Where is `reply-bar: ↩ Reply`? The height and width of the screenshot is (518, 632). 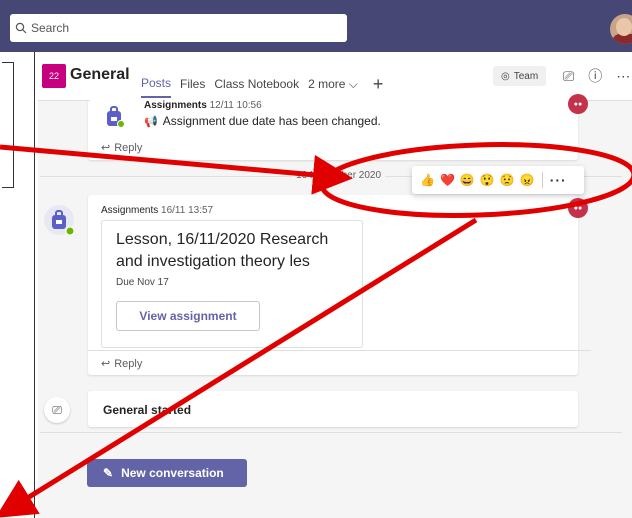 reply-bar: ↩ Reply is located at coordinates (339, 363).